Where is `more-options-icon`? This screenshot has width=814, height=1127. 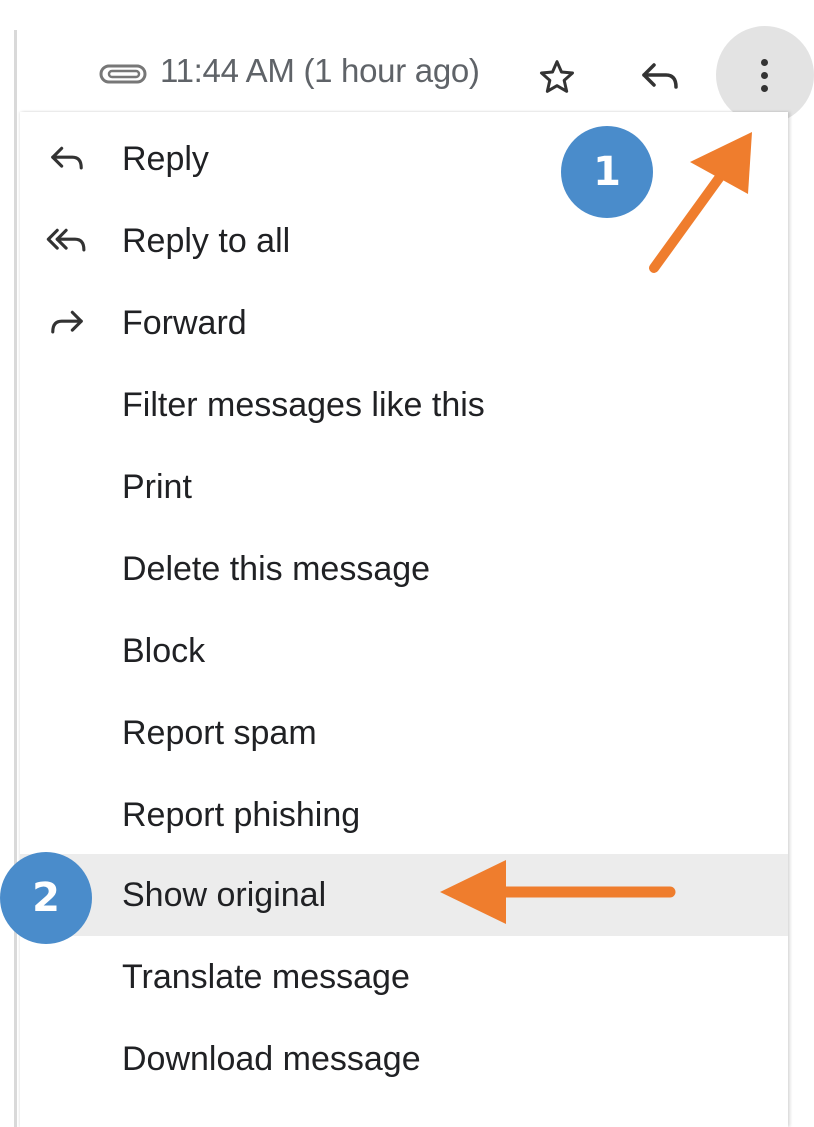 more-options-icon is located at coordinates (764, 75).